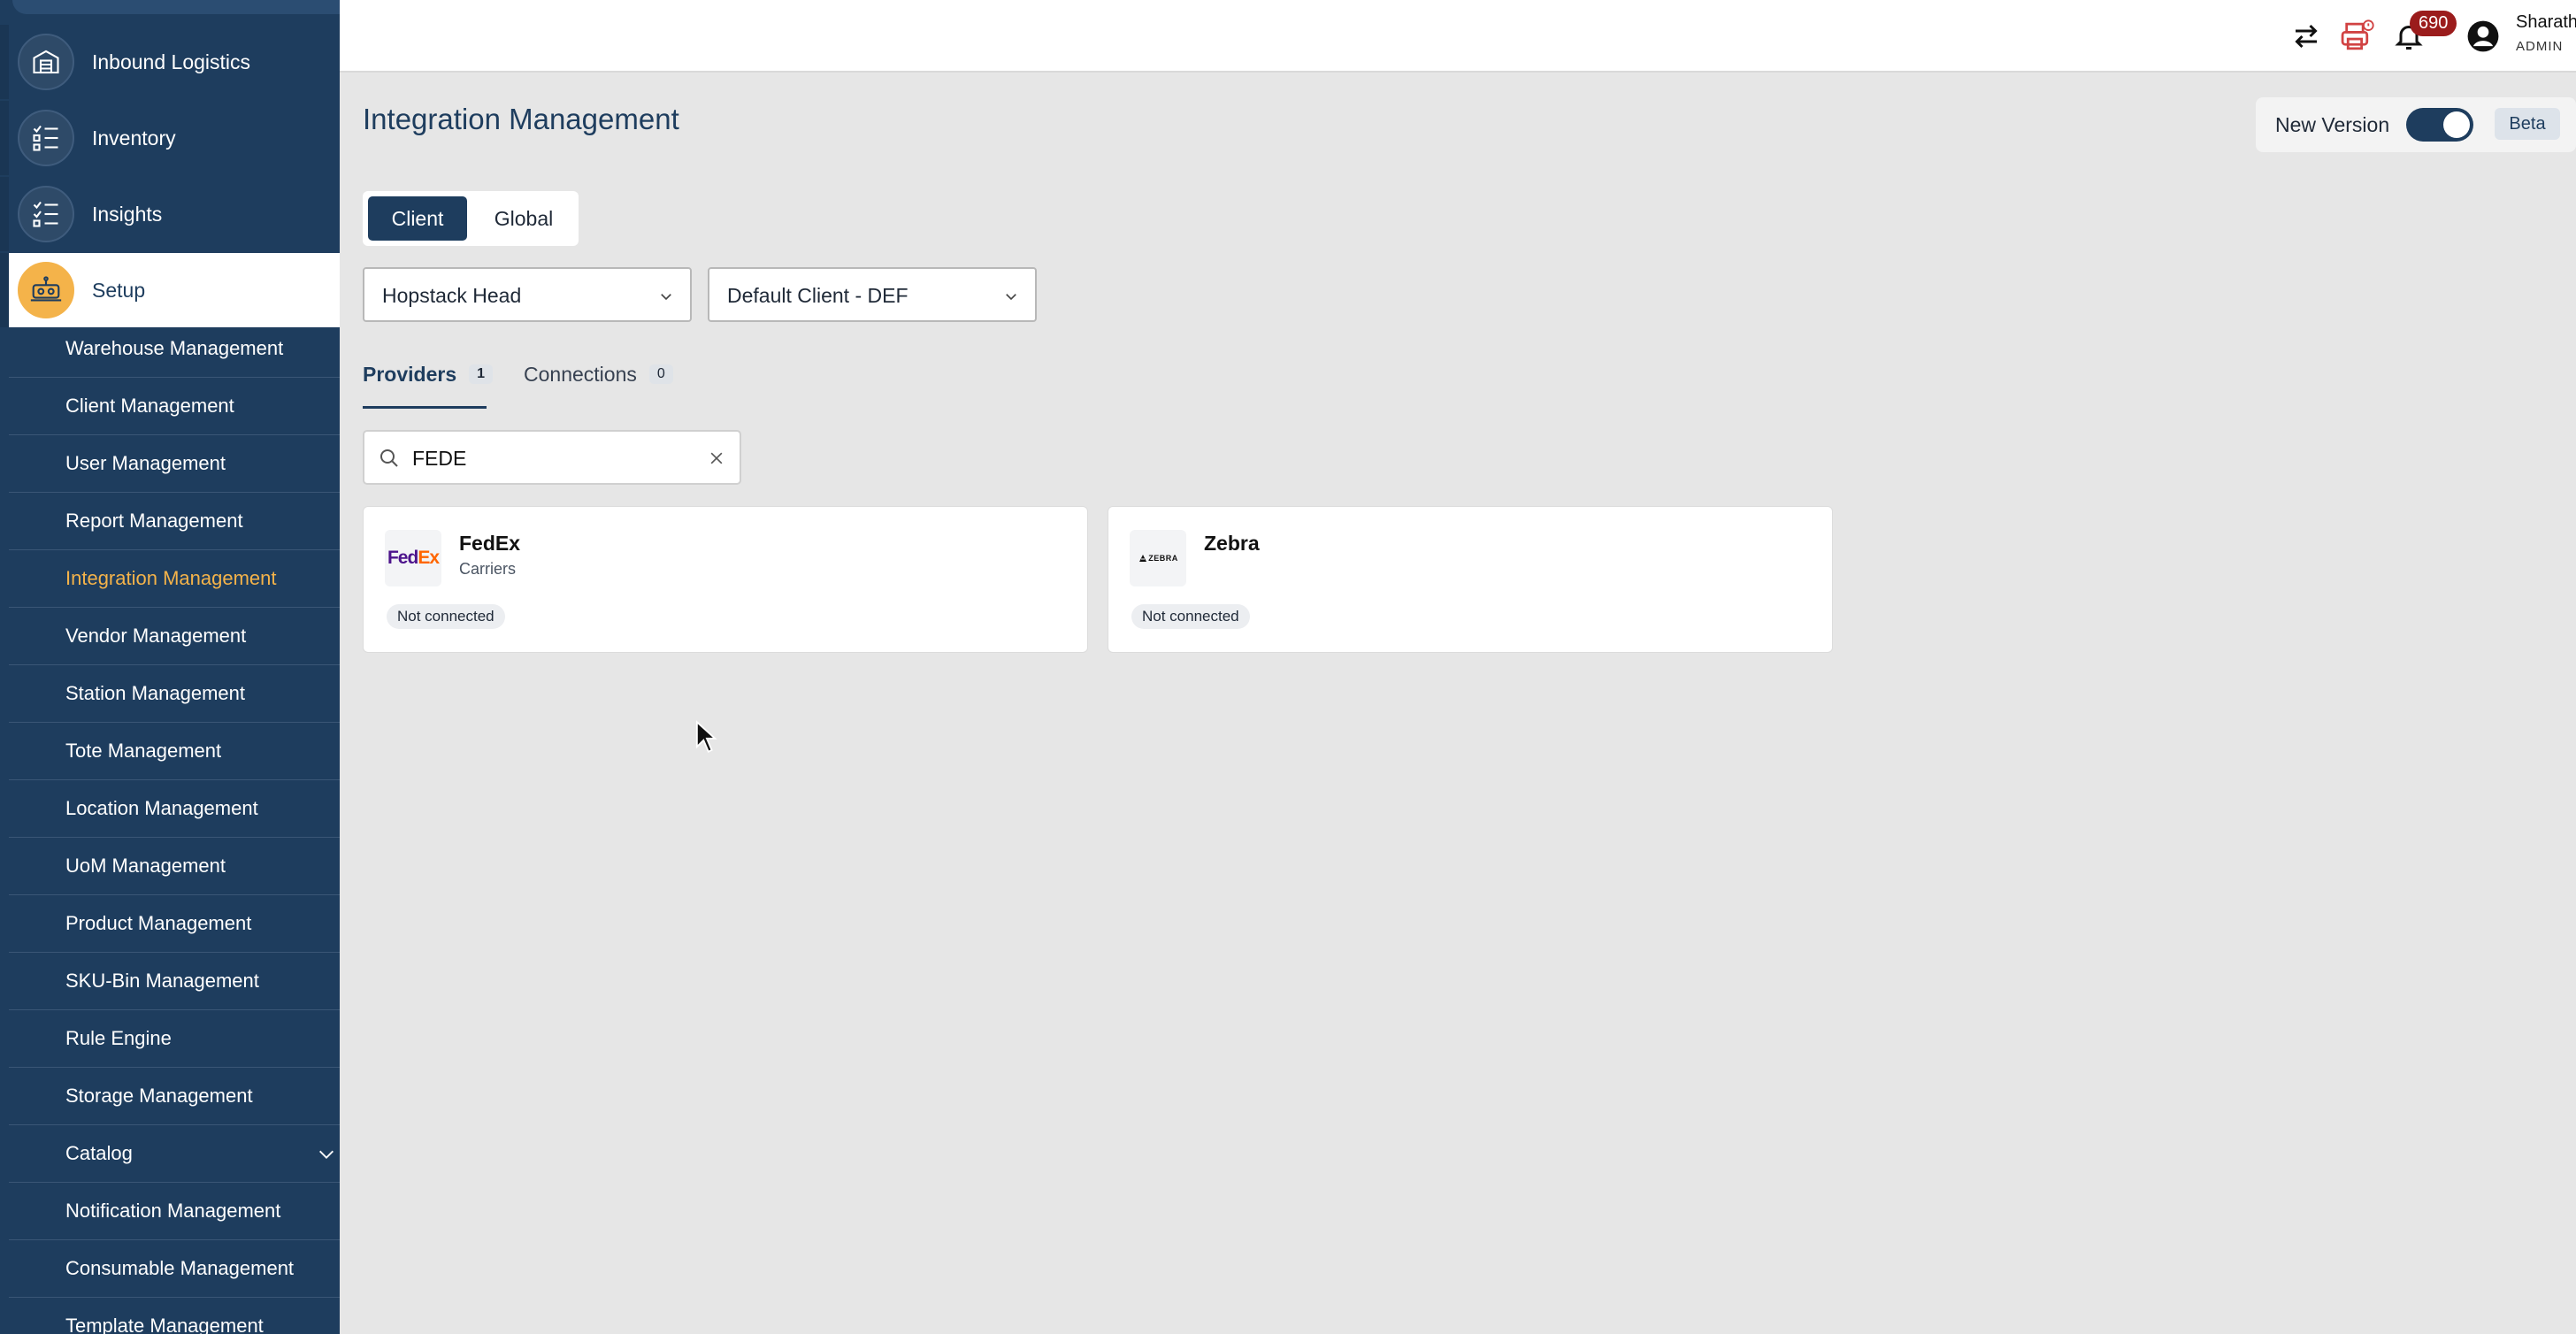  I want to click on warehouse-icon, so click(46, 62).